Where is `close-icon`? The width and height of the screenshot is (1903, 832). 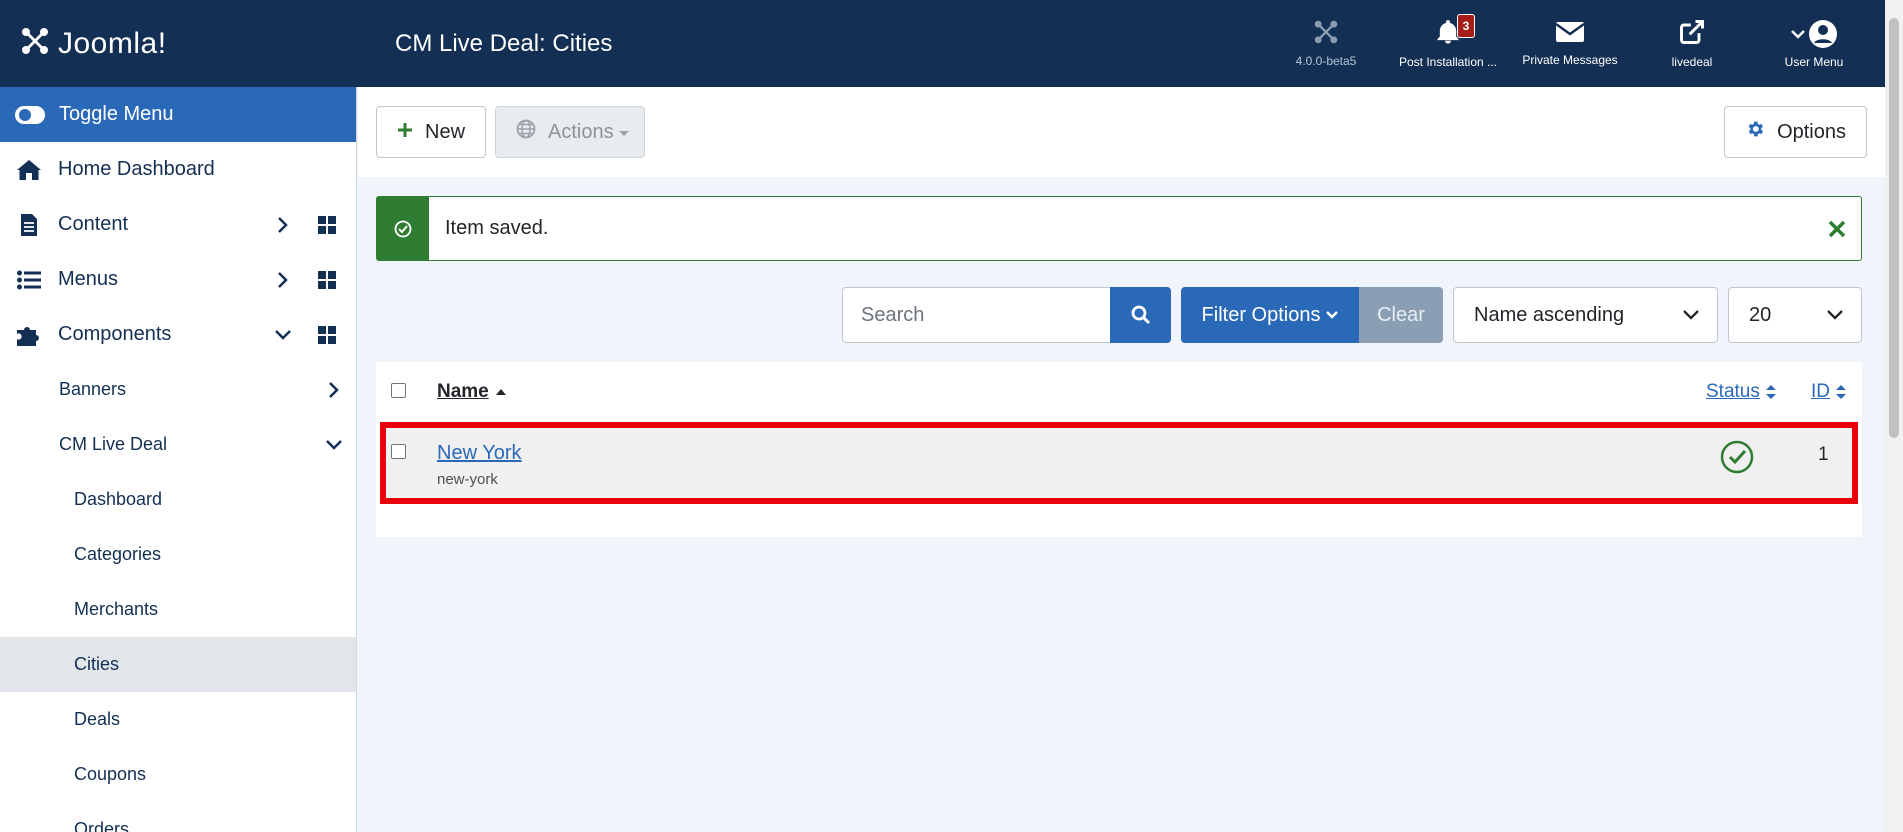
close-icon is located at coordinates (1837, 228).